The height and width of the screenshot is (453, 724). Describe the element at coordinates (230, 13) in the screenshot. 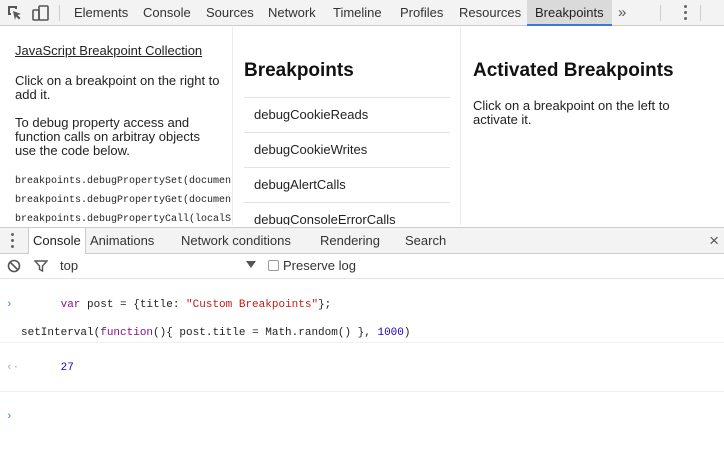

I see `tab-sources: Sources` at that location.